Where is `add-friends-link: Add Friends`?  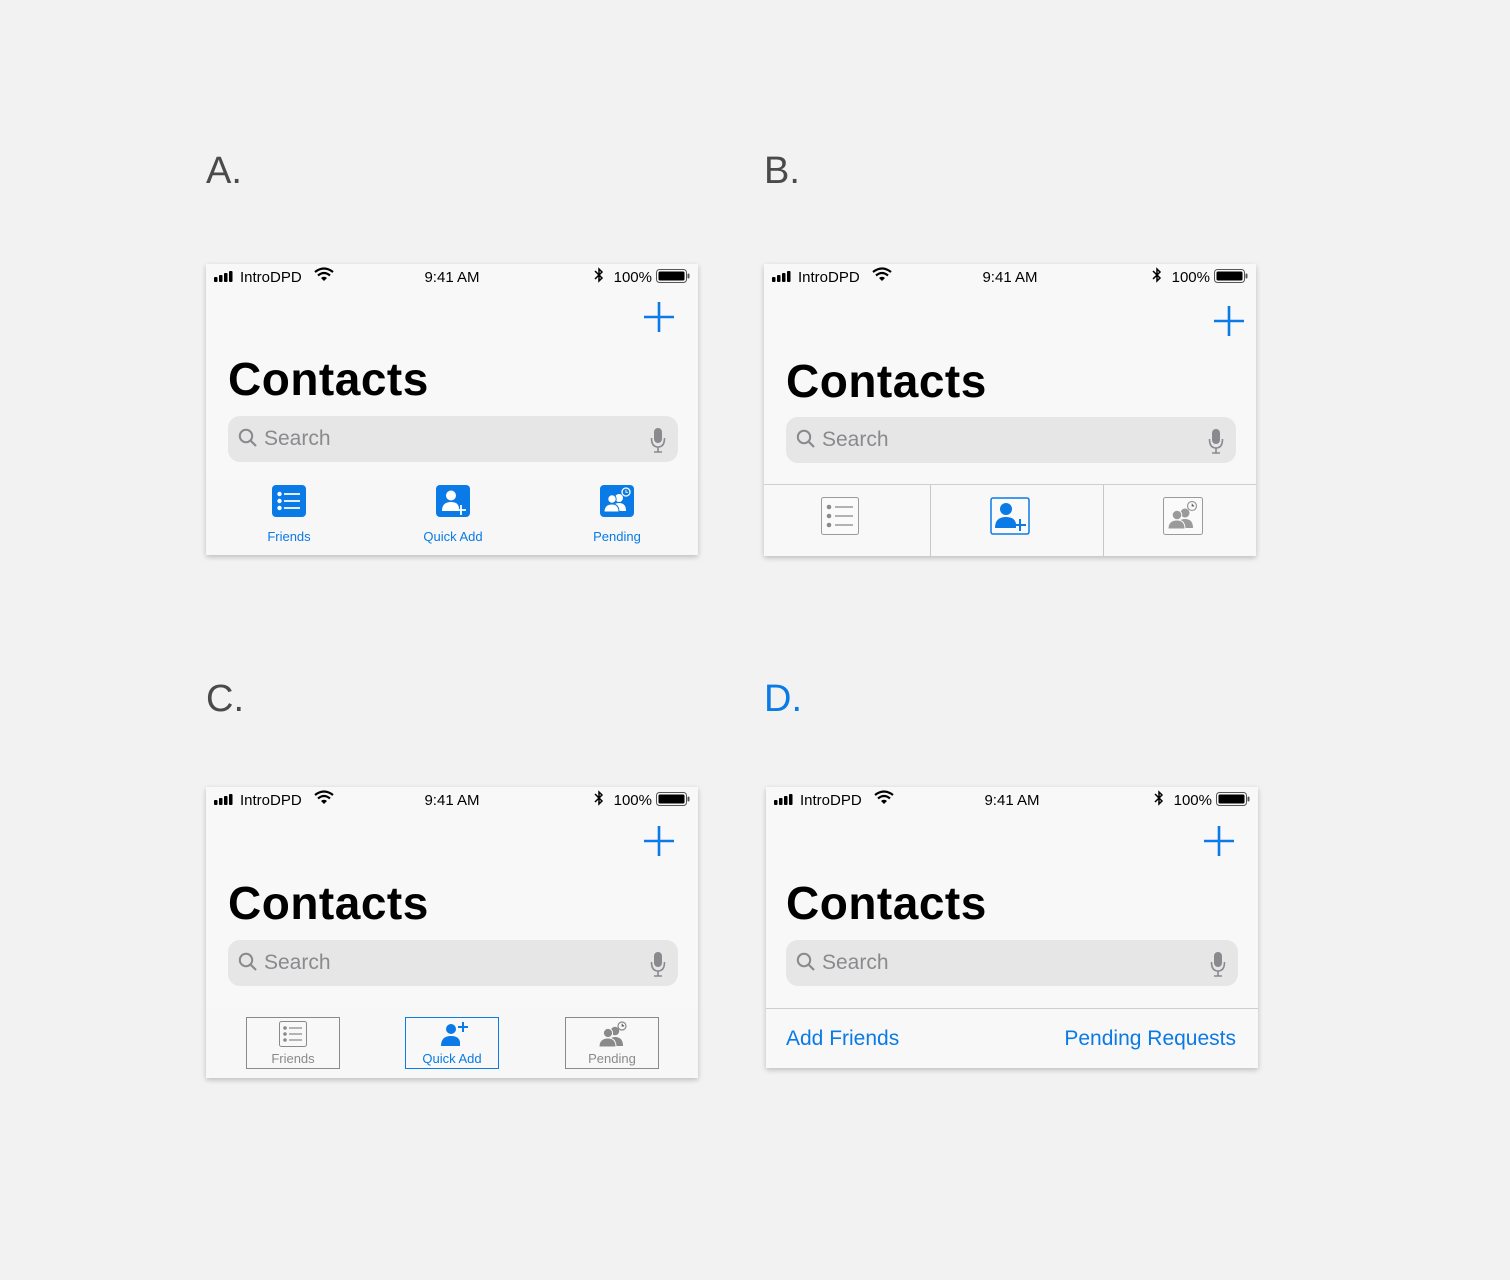
add-friends-link: Add Friends is located at coordinates (842, 1039).